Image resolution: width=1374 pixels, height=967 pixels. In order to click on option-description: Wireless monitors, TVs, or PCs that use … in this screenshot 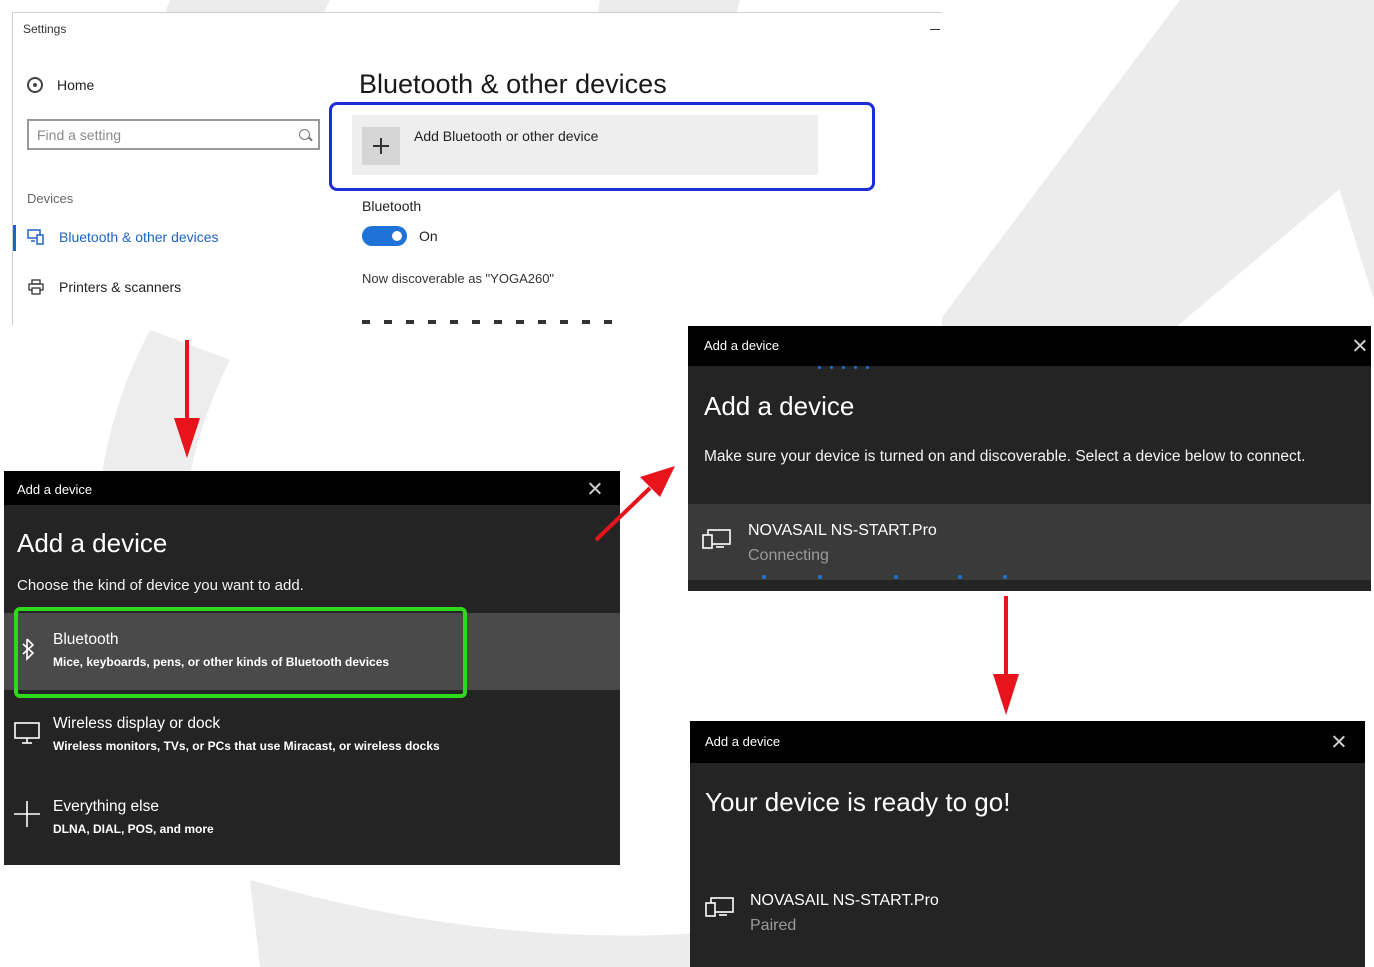, I will do `click(246, 746)`.